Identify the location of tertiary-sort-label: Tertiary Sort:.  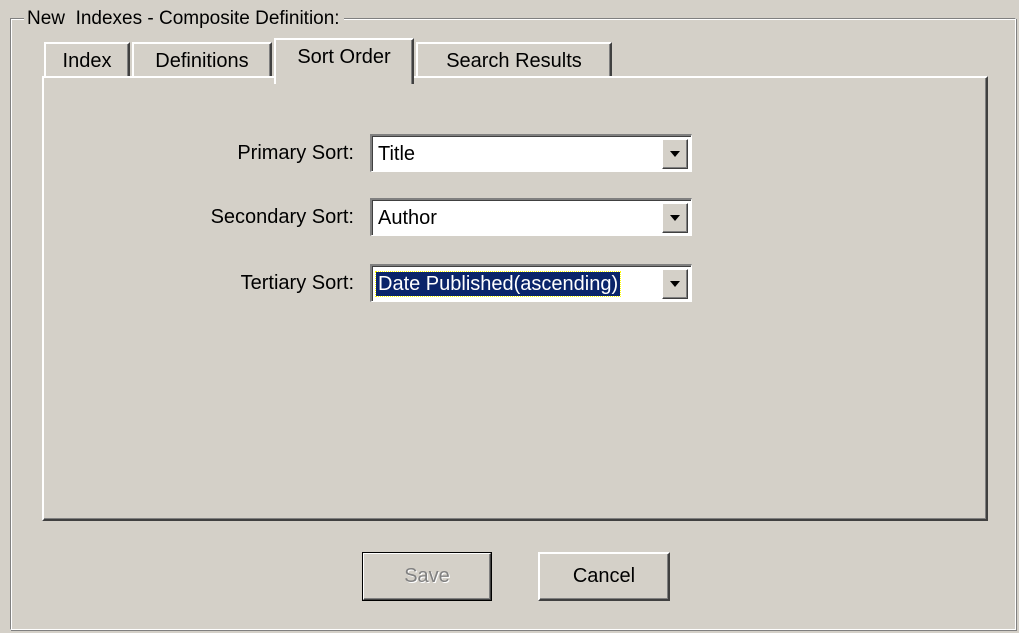
(297, 283).